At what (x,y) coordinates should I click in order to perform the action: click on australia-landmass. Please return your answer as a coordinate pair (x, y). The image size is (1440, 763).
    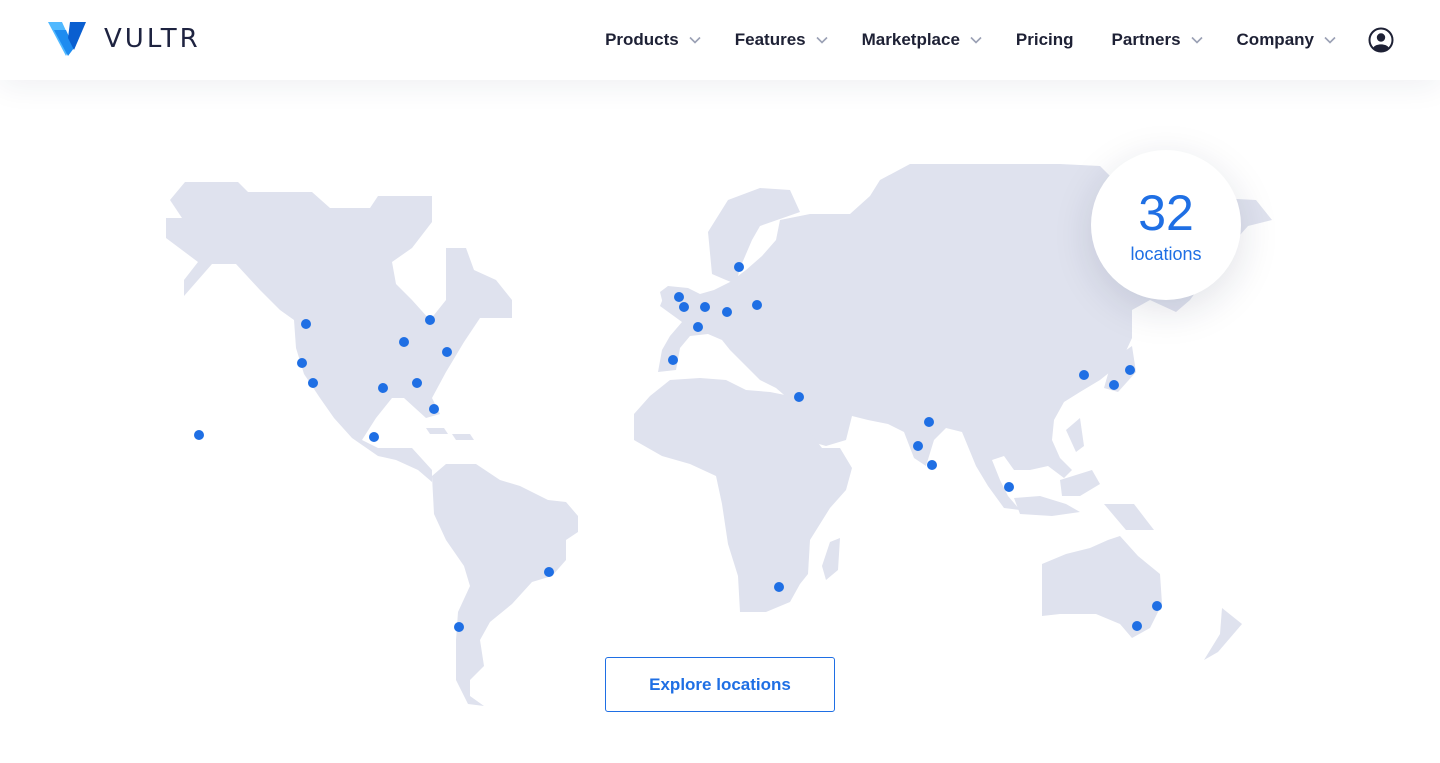
    Looking at the image, I should click on (1102, 587).